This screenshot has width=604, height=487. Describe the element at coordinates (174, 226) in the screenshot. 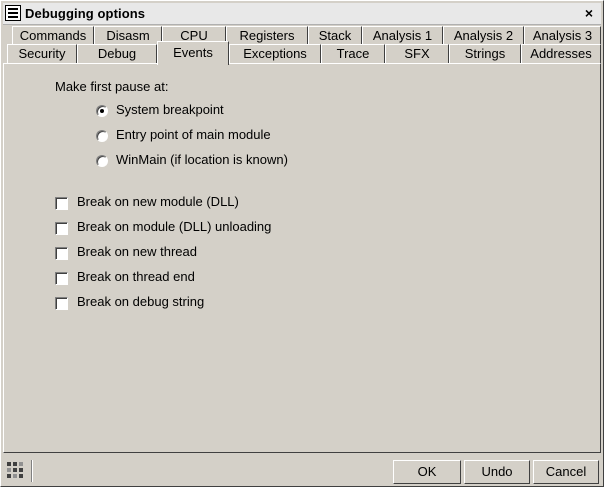

I see `checkbox-break-module-unloading-label: Break on module (DLL) unloading` at that location.